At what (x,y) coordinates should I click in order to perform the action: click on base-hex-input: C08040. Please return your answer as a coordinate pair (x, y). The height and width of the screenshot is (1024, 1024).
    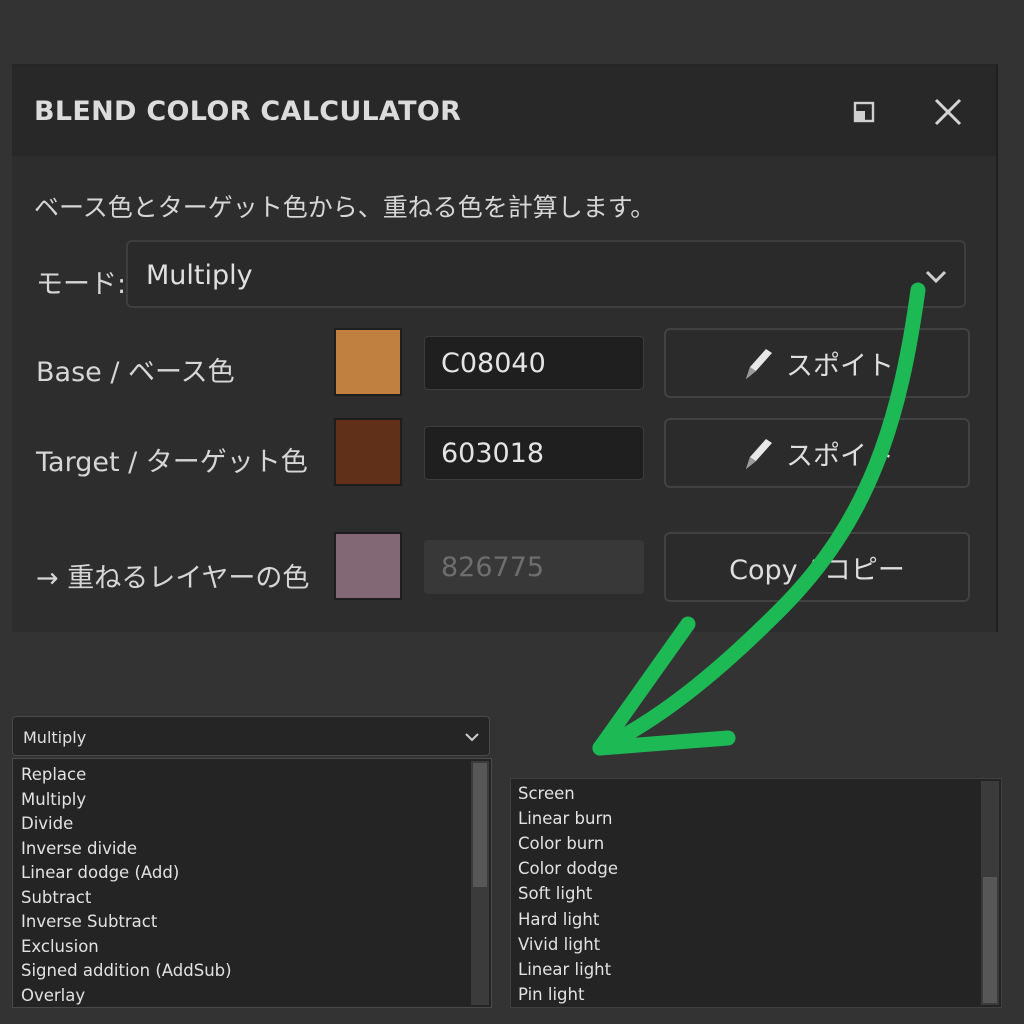
    Looking at the image, I should click on (534, 363).